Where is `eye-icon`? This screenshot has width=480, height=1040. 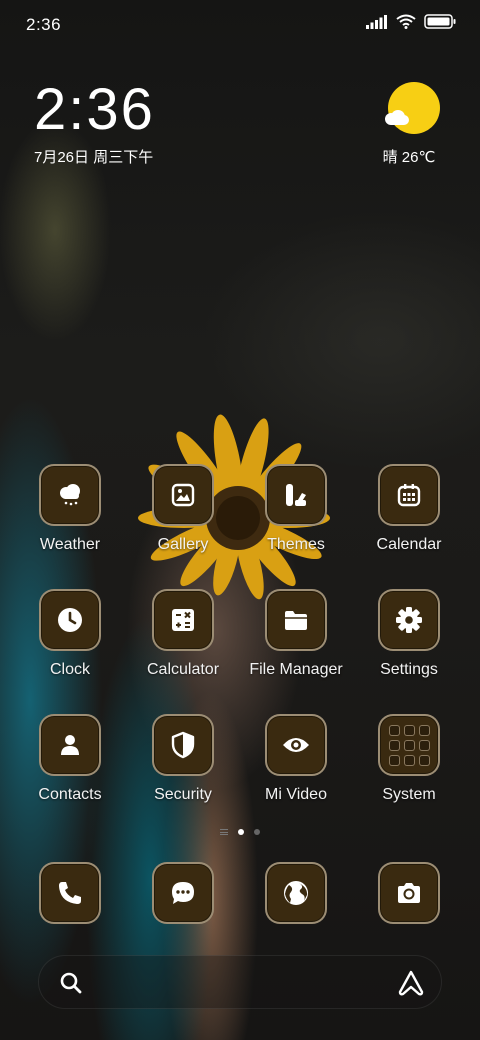 eye-icon is located at coordinates (296, 745).